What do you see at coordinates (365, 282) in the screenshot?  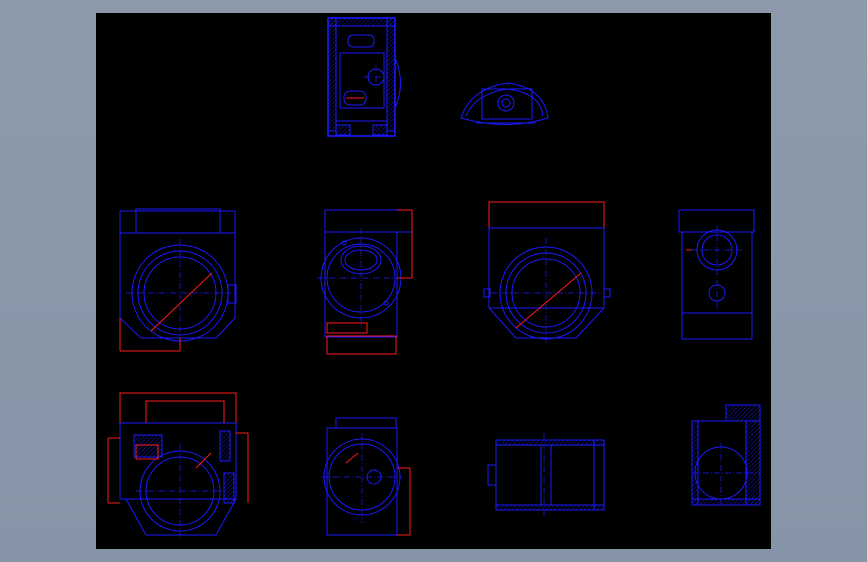 I see `view-front-center` at bounding box center [365, 282].